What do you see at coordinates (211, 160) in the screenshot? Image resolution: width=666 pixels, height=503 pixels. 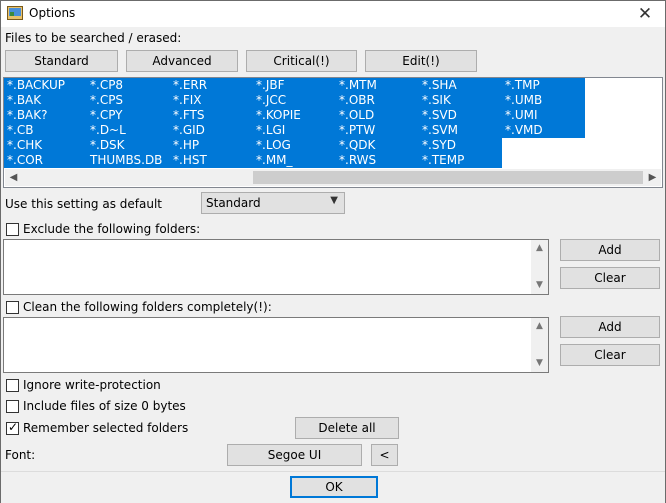 I see `extension-item: *.HST` at bounding box center [211, 160].